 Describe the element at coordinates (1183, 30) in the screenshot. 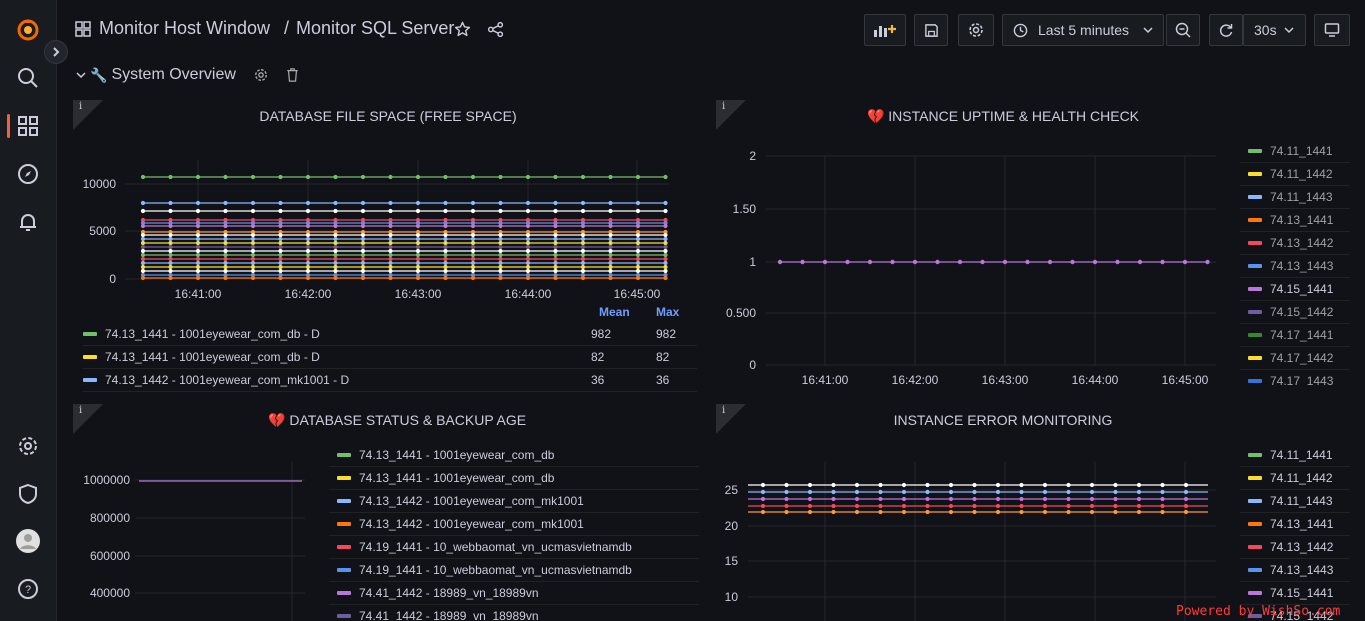

I see `zoom-out-button` at that location.